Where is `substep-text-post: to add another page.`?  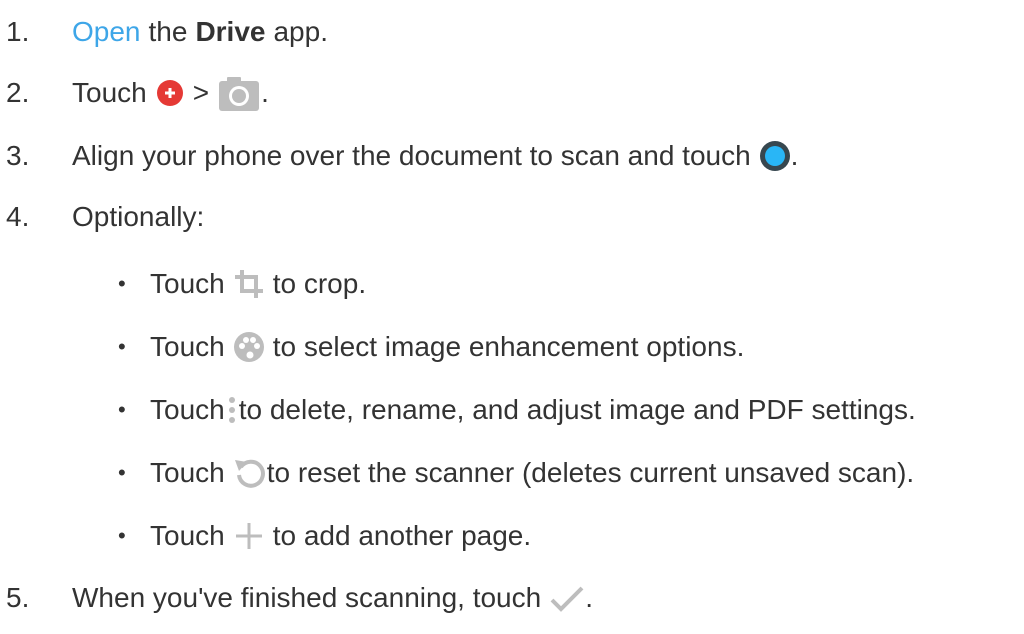 substep-text-post: to add another page. is located at coordinates (402, 535).